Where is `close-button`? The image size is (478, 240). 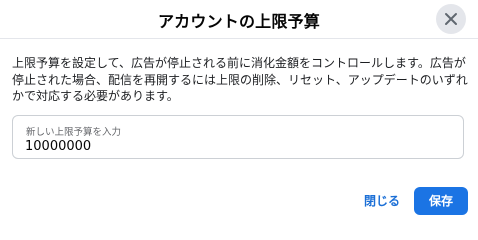
close-button is located at coordinates (451, 19).